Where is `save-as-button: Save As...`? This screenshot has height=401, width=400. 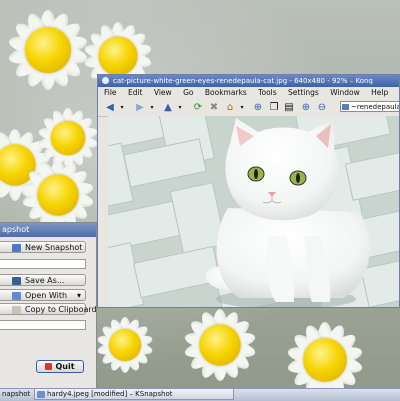 save-as-button: Save As... is located at coordinates (43, 280).